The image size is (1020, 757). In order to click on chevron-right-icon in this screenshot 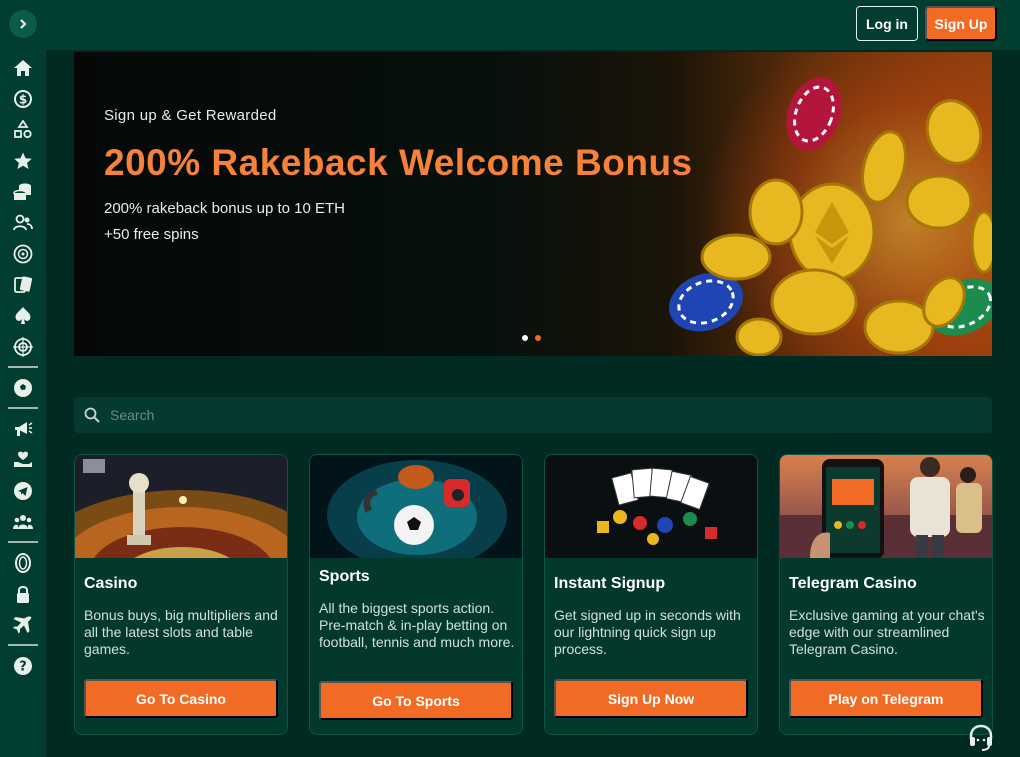, I will do `click(23, 24)`.